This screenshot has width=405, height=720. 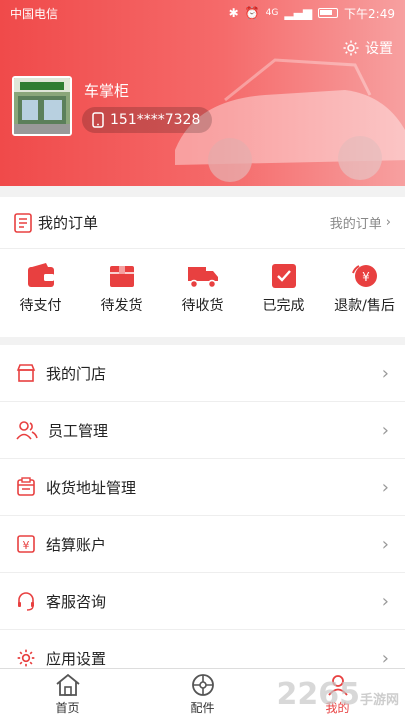 What do you see at coordinates (23, 222) in the screenshot?
I see `order-list-icon` at bounding box center [23, 222].